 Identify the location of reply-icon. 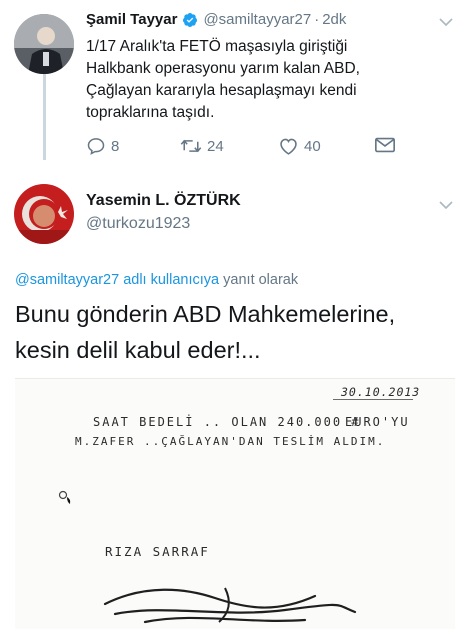
(96, 146).